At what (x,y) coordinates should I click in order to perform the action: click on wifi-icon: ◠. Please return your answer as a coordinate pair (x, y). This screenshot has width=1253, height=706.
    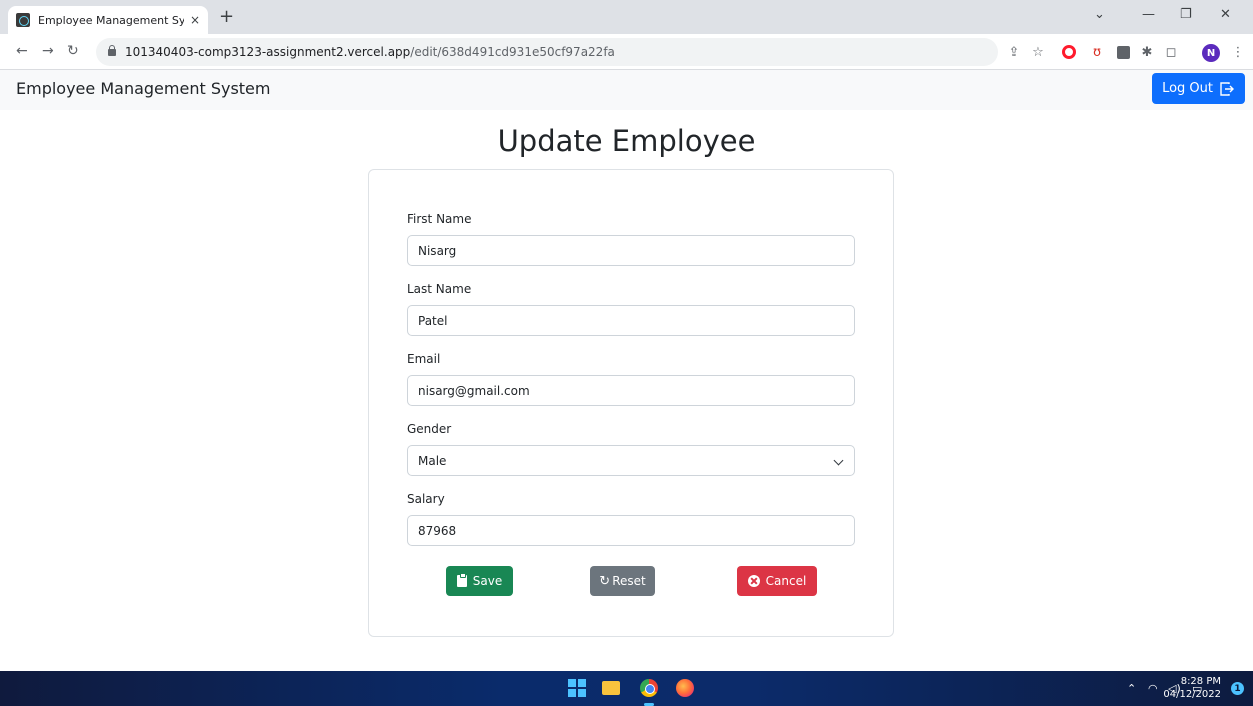
    Looking at the image, I should click on (1153, 688).